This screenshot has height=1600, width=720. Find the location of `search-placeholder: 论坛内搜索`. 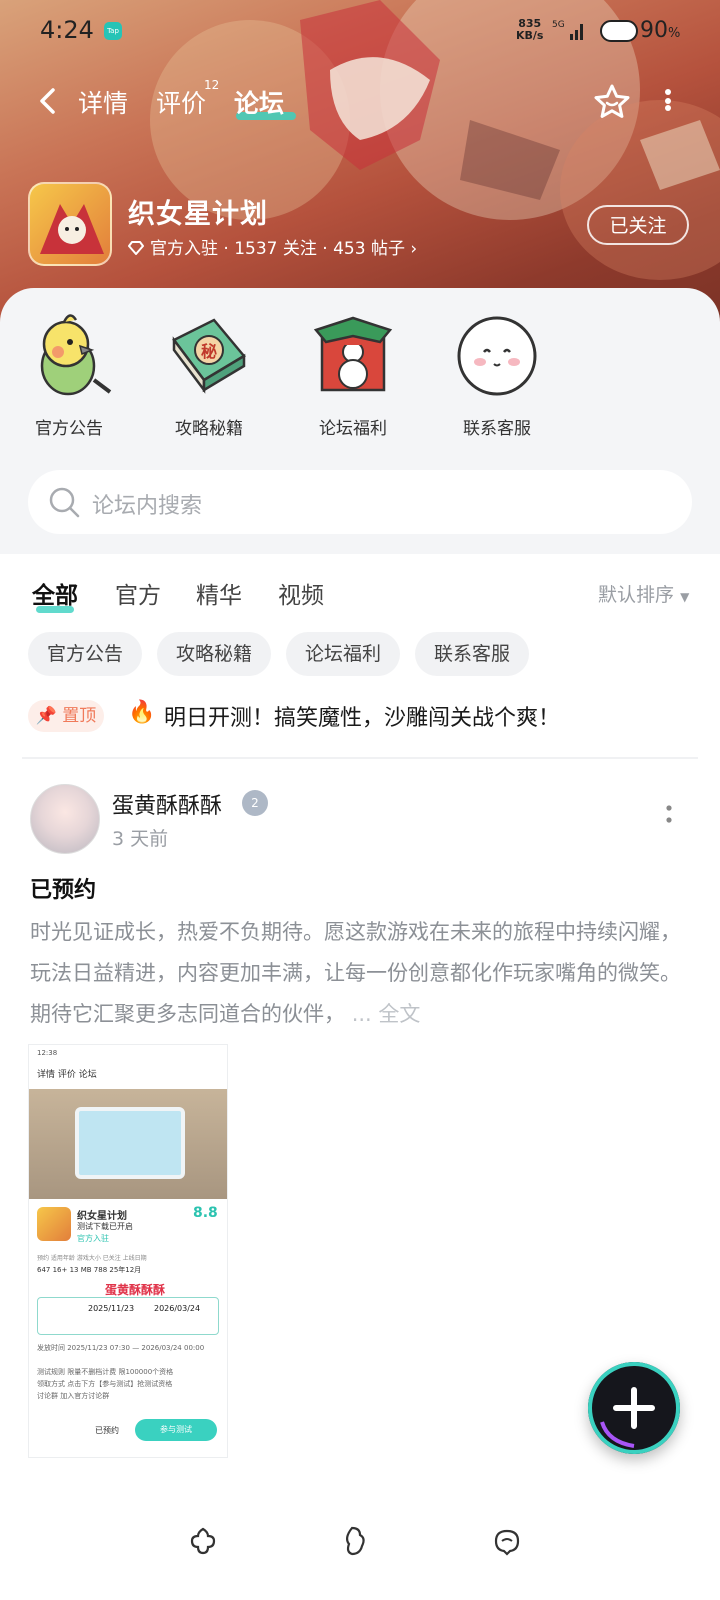

search-placeholder: 论坛内搜索 is located at coordinates (147, 506).